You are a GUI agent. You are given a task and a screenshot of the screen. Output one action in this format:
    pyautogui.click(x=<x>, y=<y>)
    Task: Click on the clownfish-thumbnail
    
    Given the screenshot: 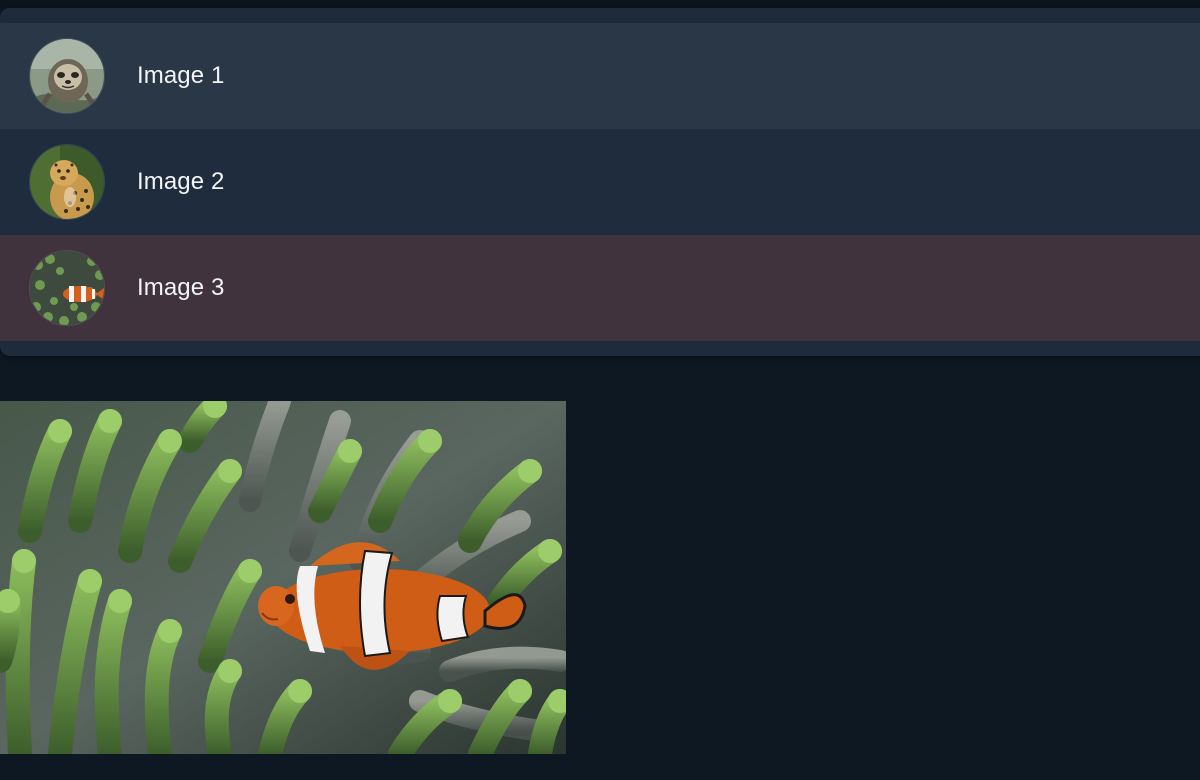 What is the action you would take?
    pyautogui.click(x=67, y=288)
    